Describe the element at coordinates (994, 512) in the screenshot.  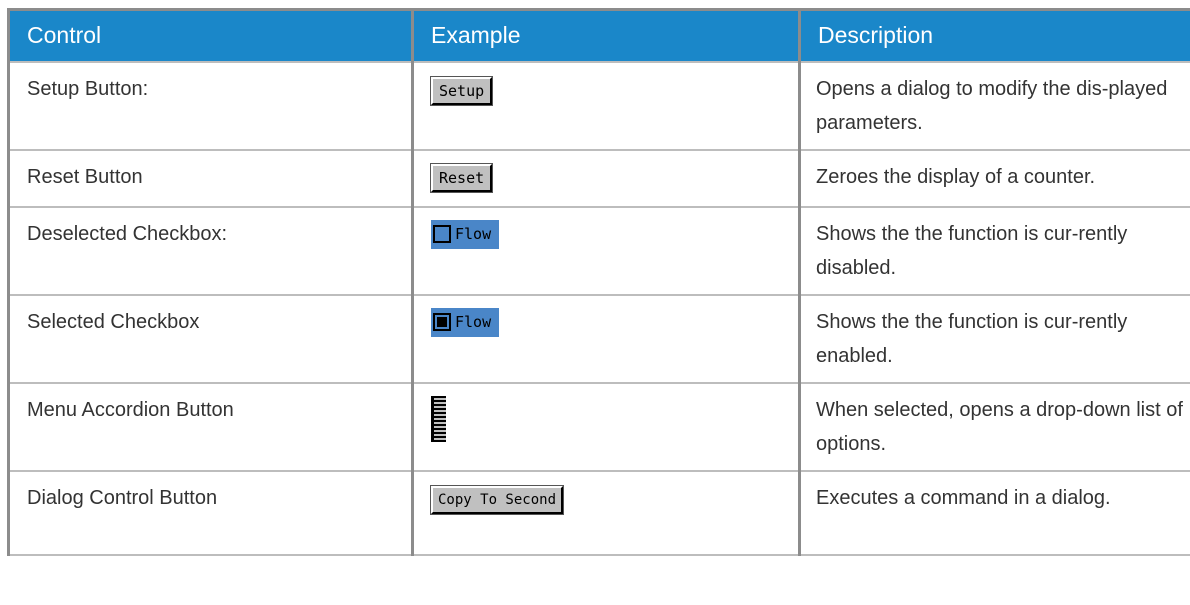
I see `description: Executes a command in a dialog.` at that location.